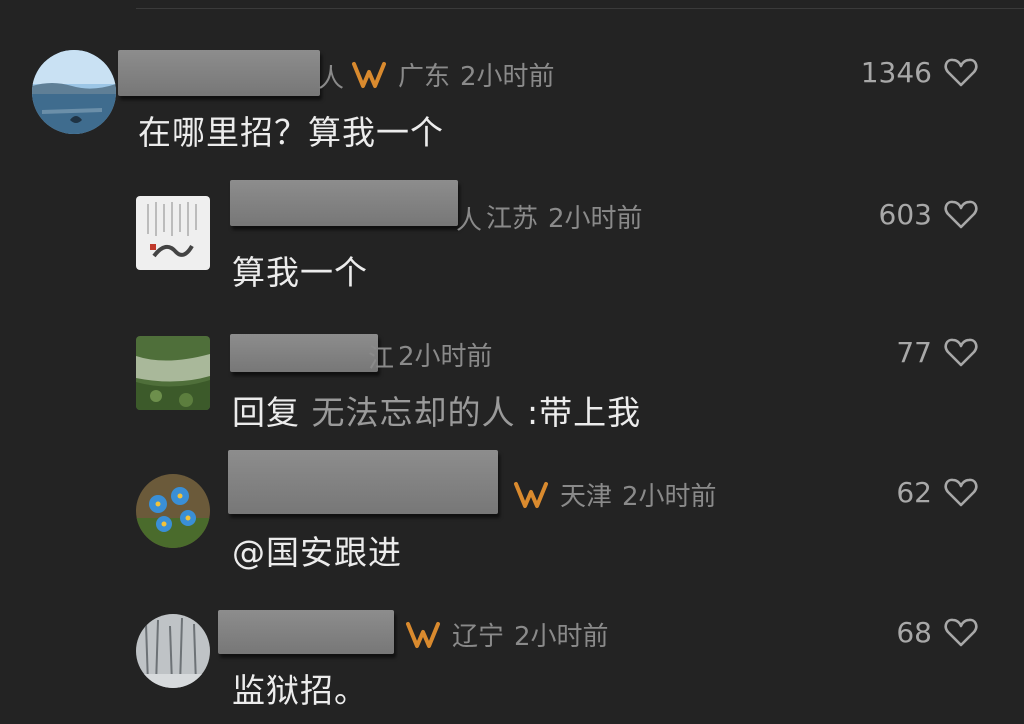 The image size is (1024, 724). I want to click on comment-text: @国安跟进, so click(317, 552).